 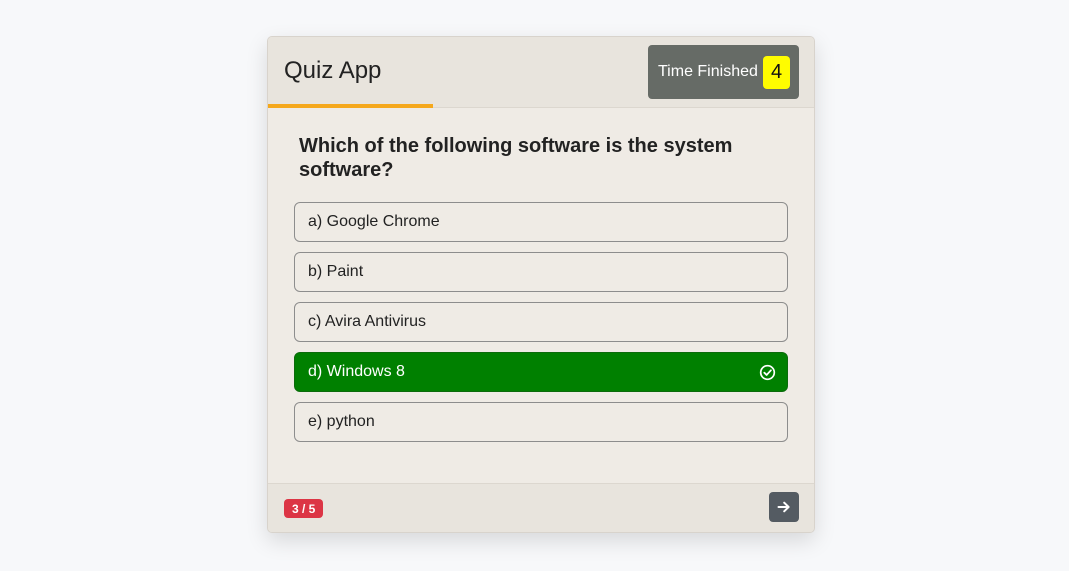 I want to click on option-e: e) python, so click(x=541, y=422).